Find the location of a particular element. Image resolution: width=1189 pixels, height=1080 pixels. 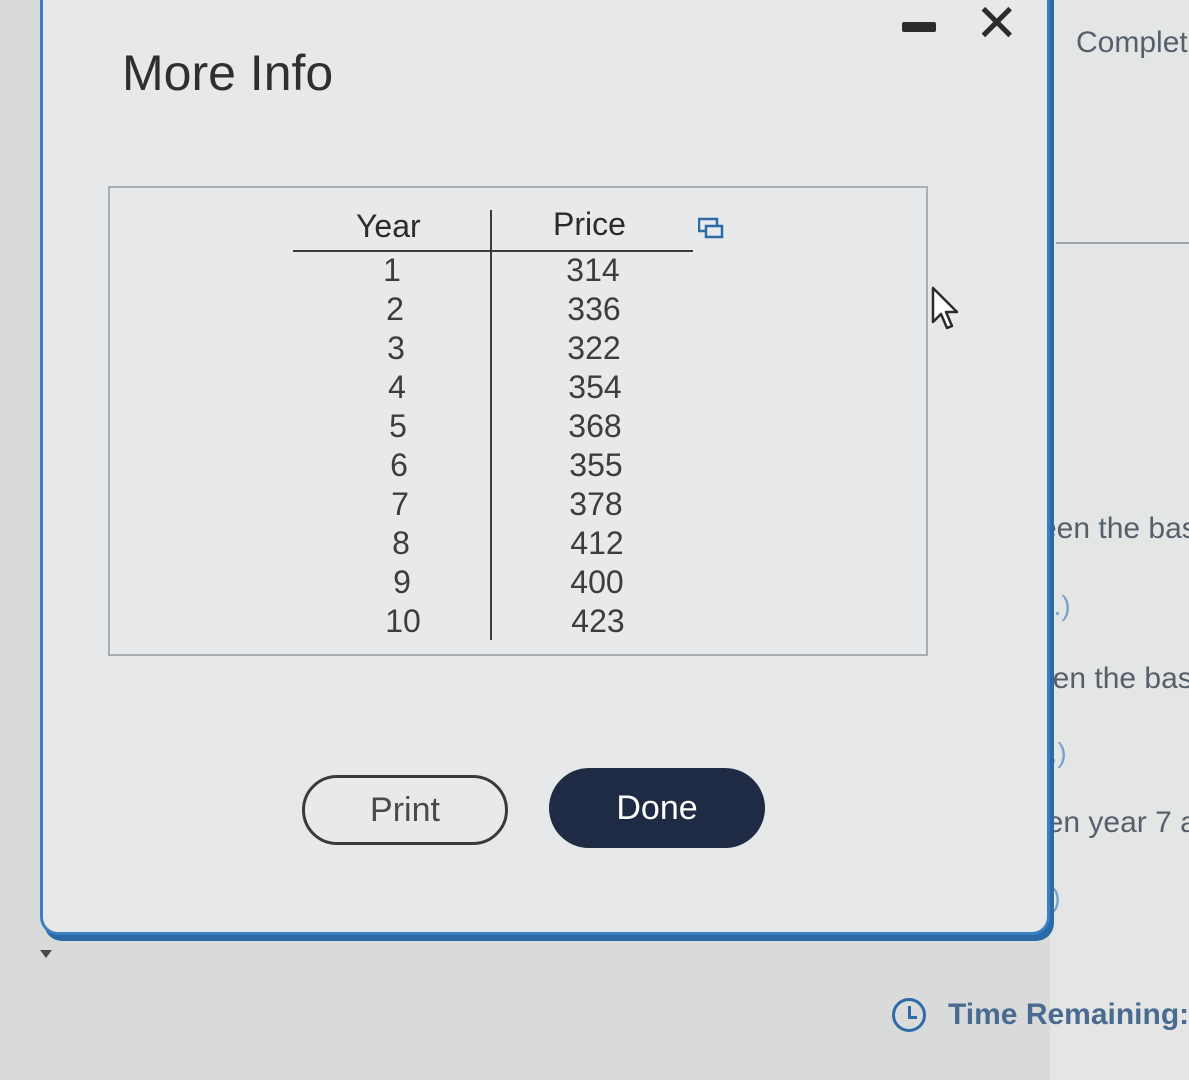

table-cell-year: 7 is located at coordinates (400, 504).